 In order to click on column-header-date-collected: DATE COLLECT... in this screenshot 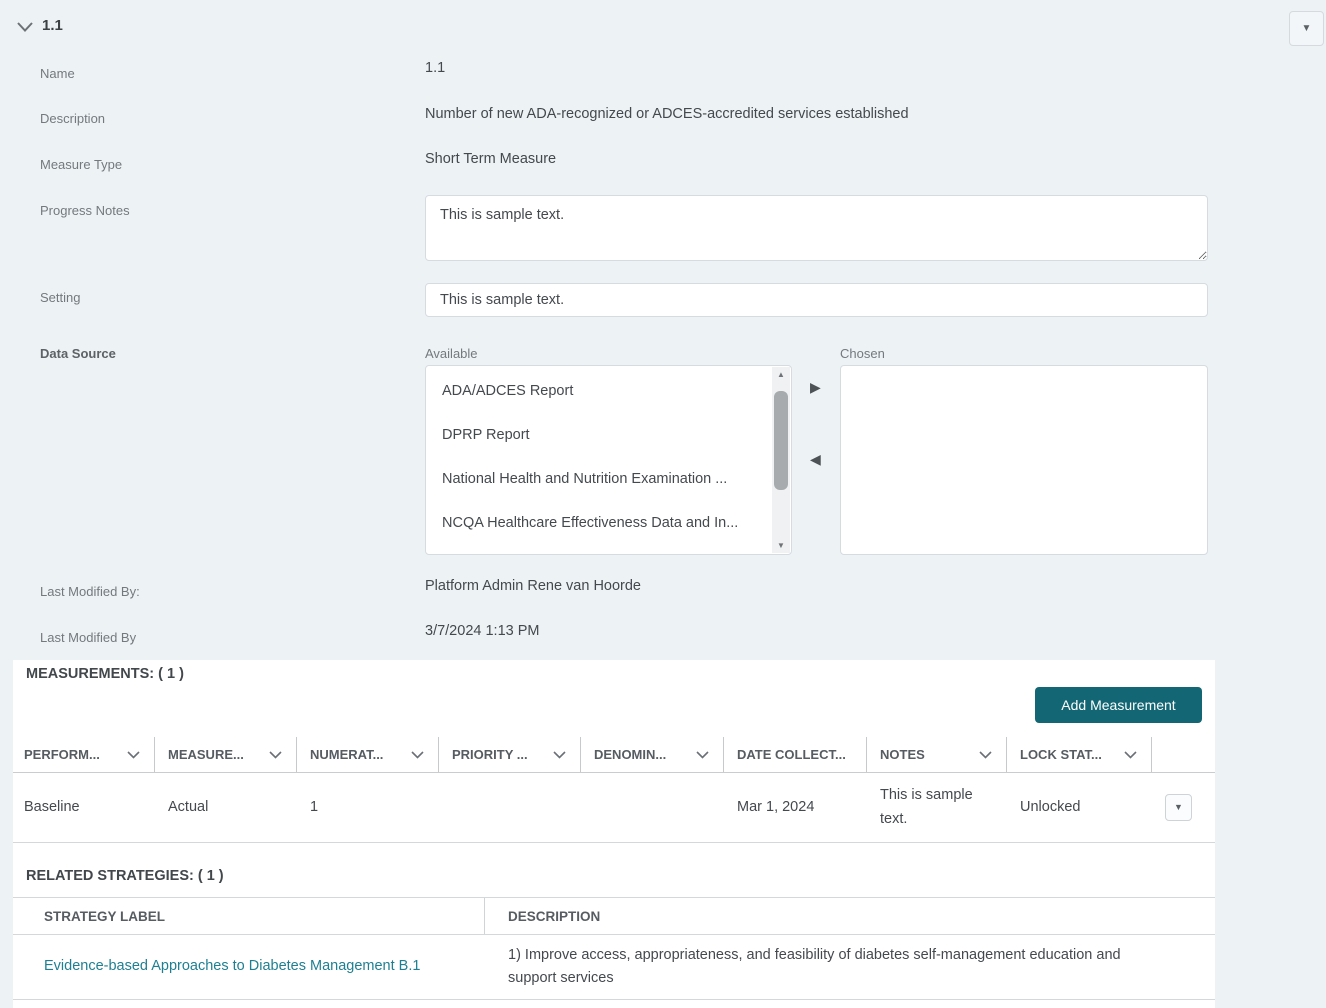, I will do `click(795, 754)`.